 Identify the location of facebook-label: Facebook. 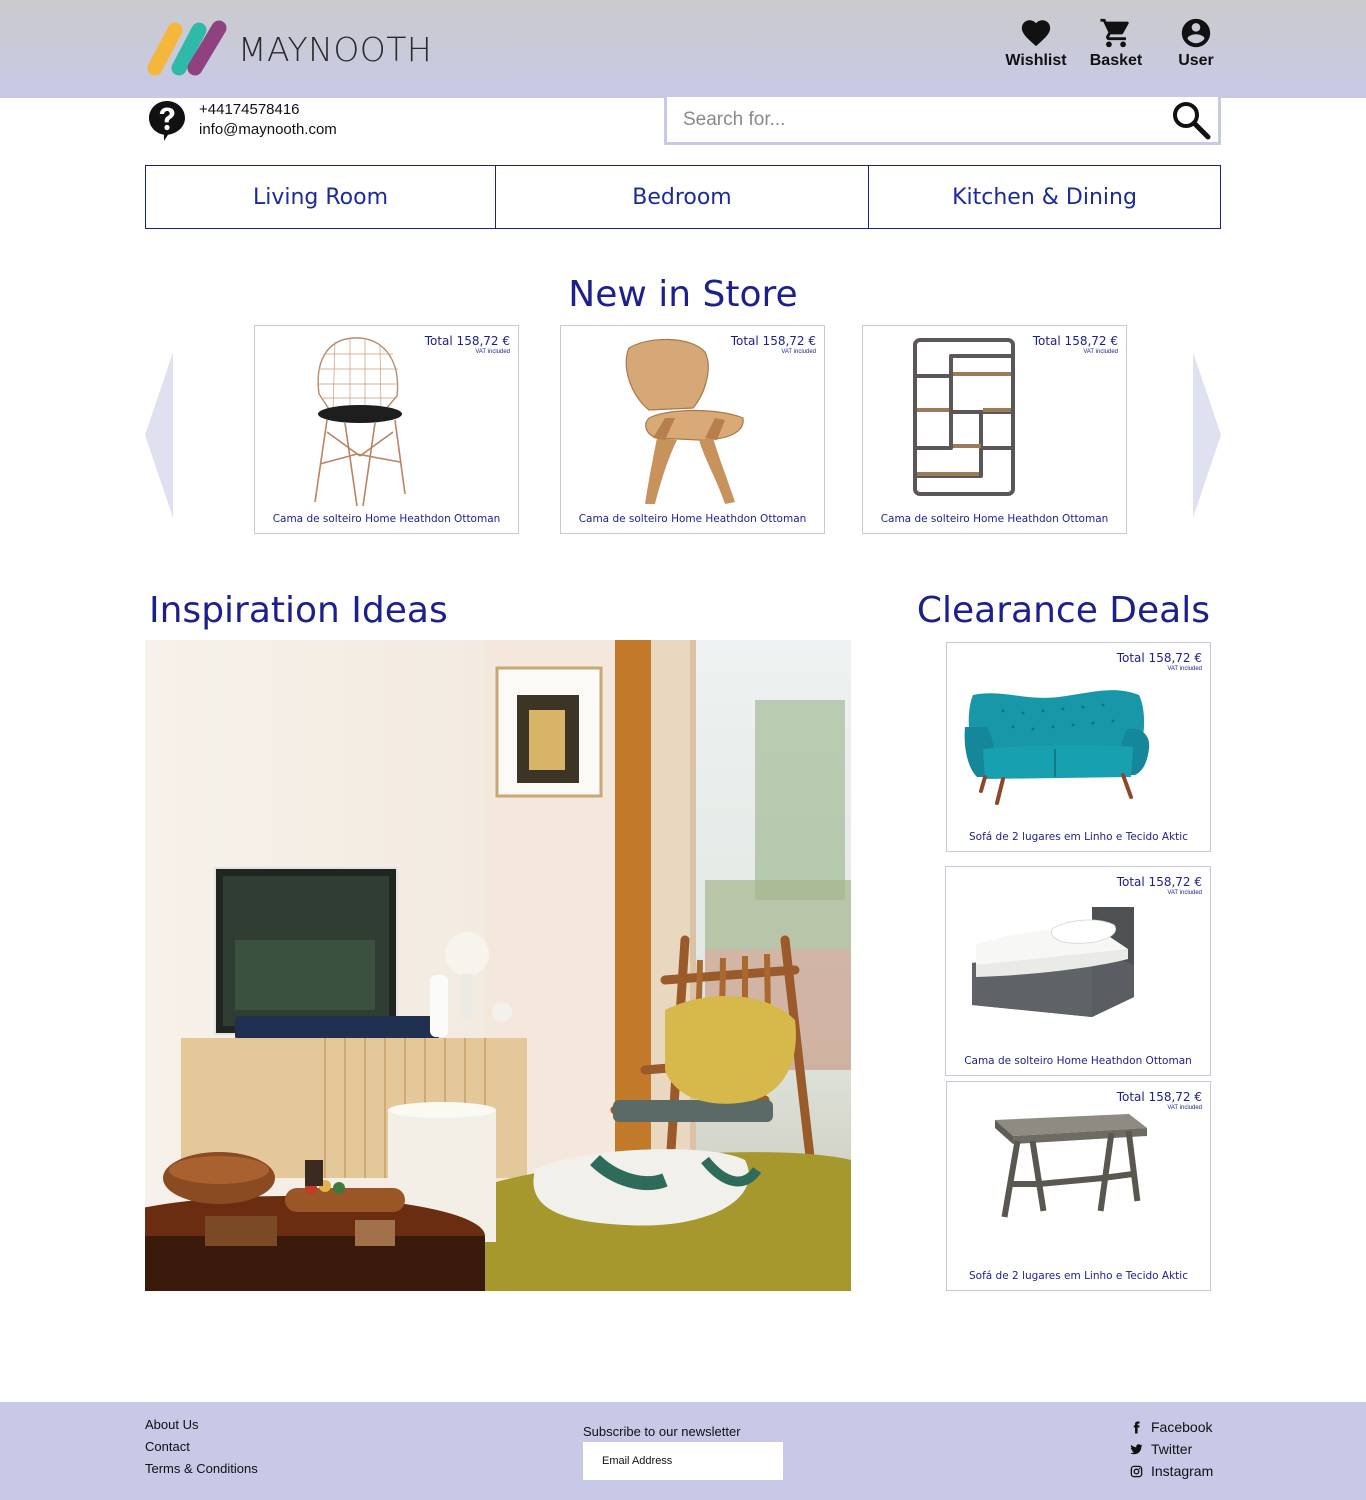
(1182, 1427).